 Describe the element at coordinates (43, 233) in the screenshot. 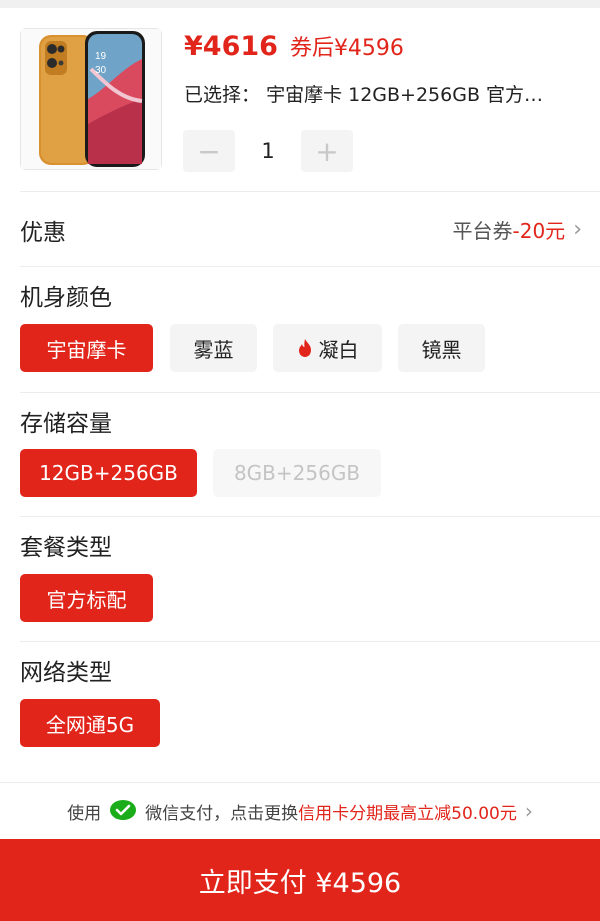

I see `coupon-label: 优惠` at that location.